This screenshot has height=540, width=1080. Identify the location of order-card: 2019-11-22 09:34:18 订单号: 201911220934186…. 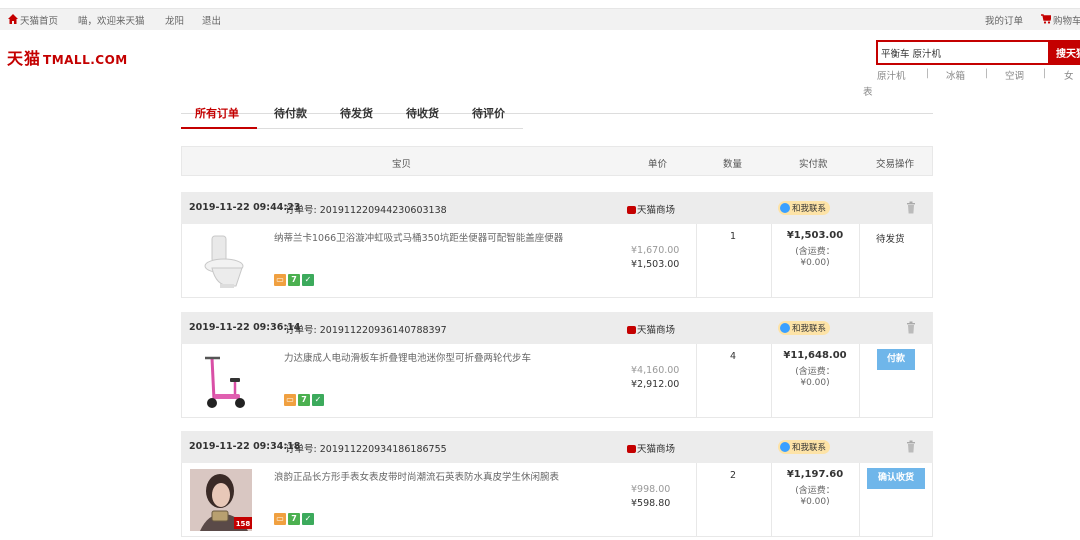
(557, 484).